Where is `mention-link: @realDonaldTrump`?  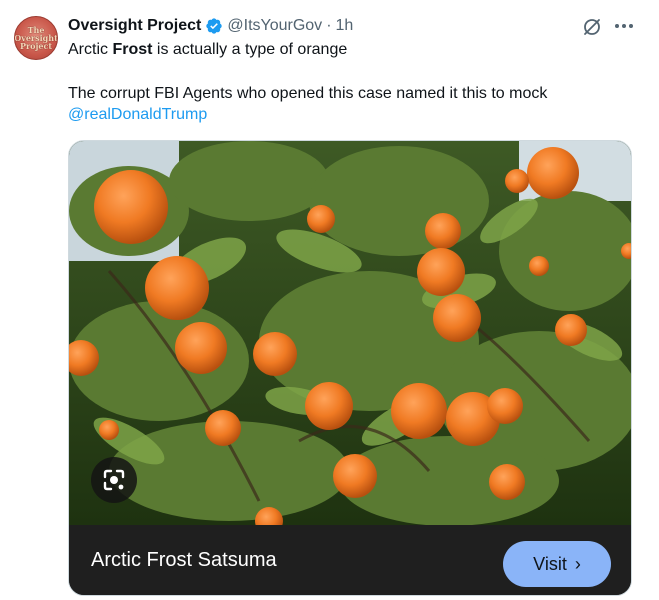 mention-link: @realDonaldTrump is located at coordinates (137, 115).